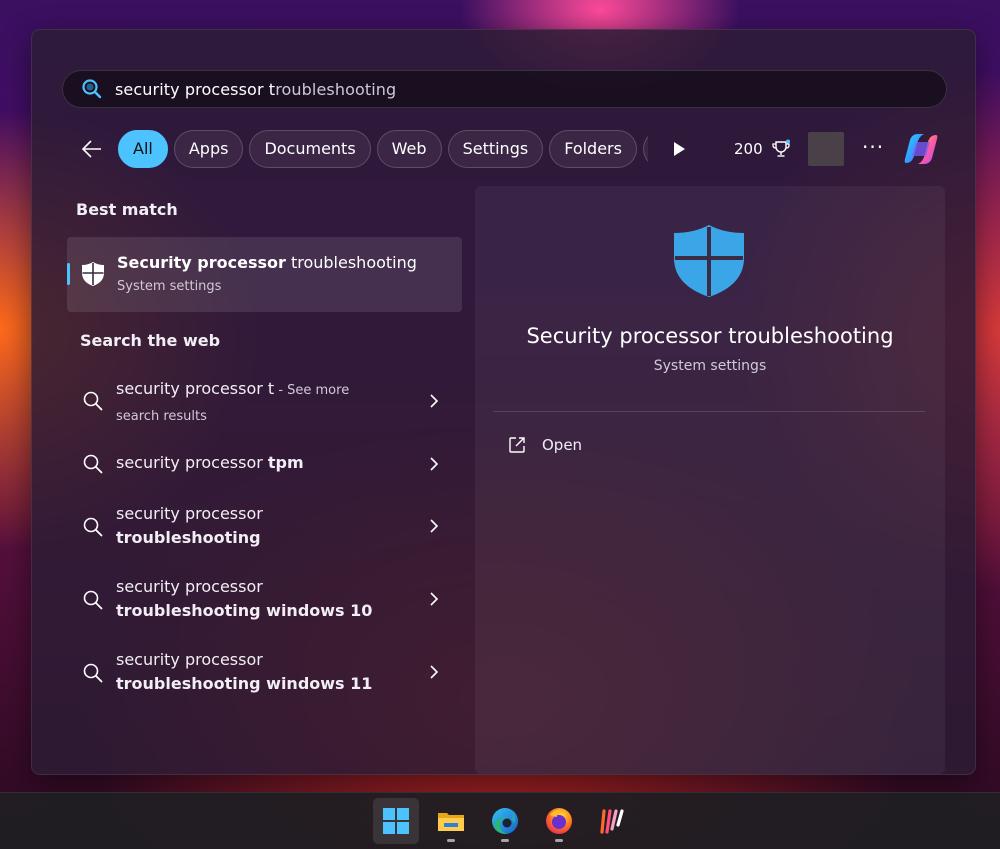 This screenshot has width=1000, height=849. Describe the element at coordinates (921, 149) in the screenshot. I see `copilot-icon` at that location.